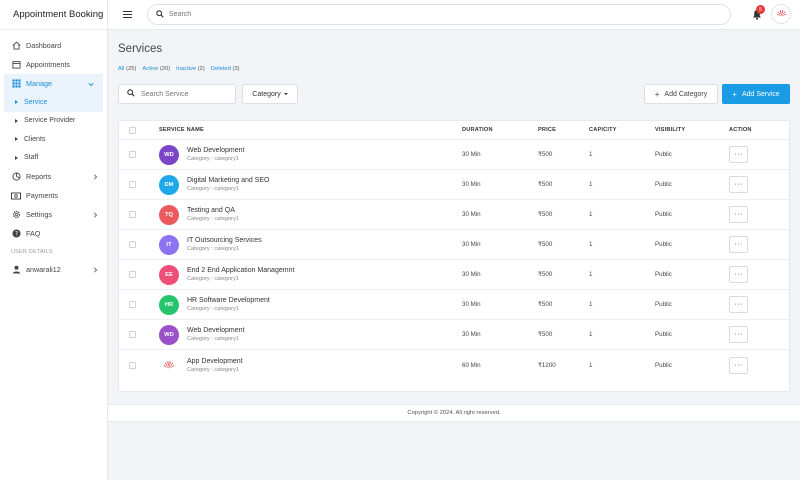  I want to click on sidebar-item-manage: Manage, so click(53, 83).